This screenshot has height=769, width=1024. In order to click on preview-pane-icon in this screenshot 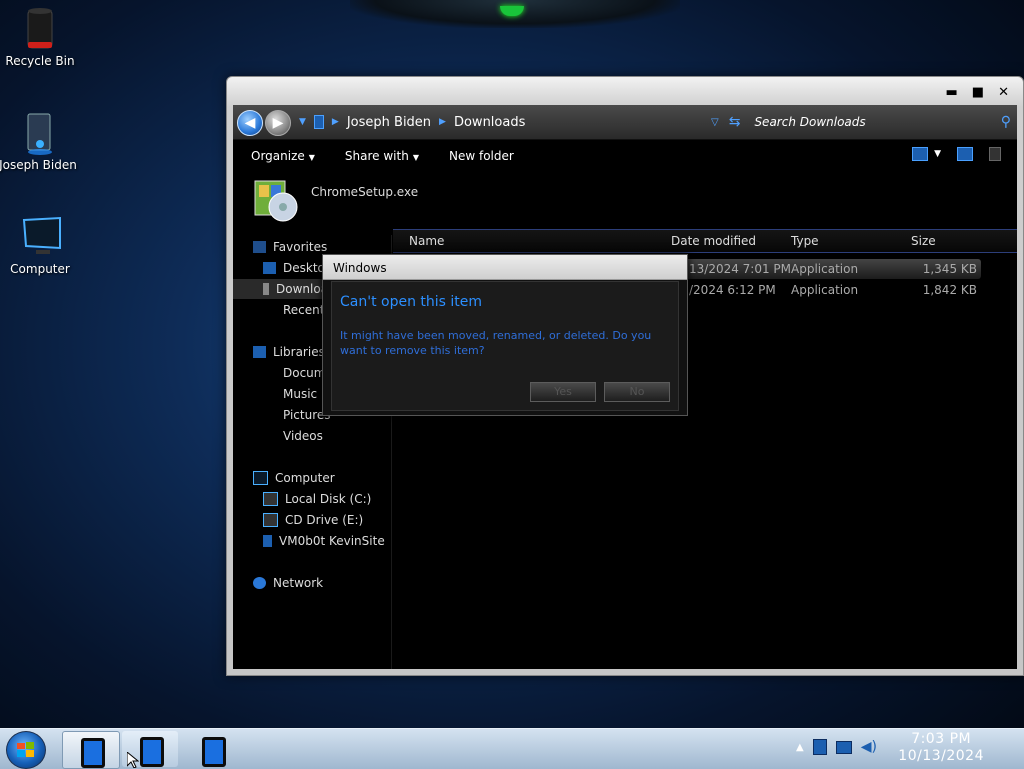, I will do `click(965, 154)`.